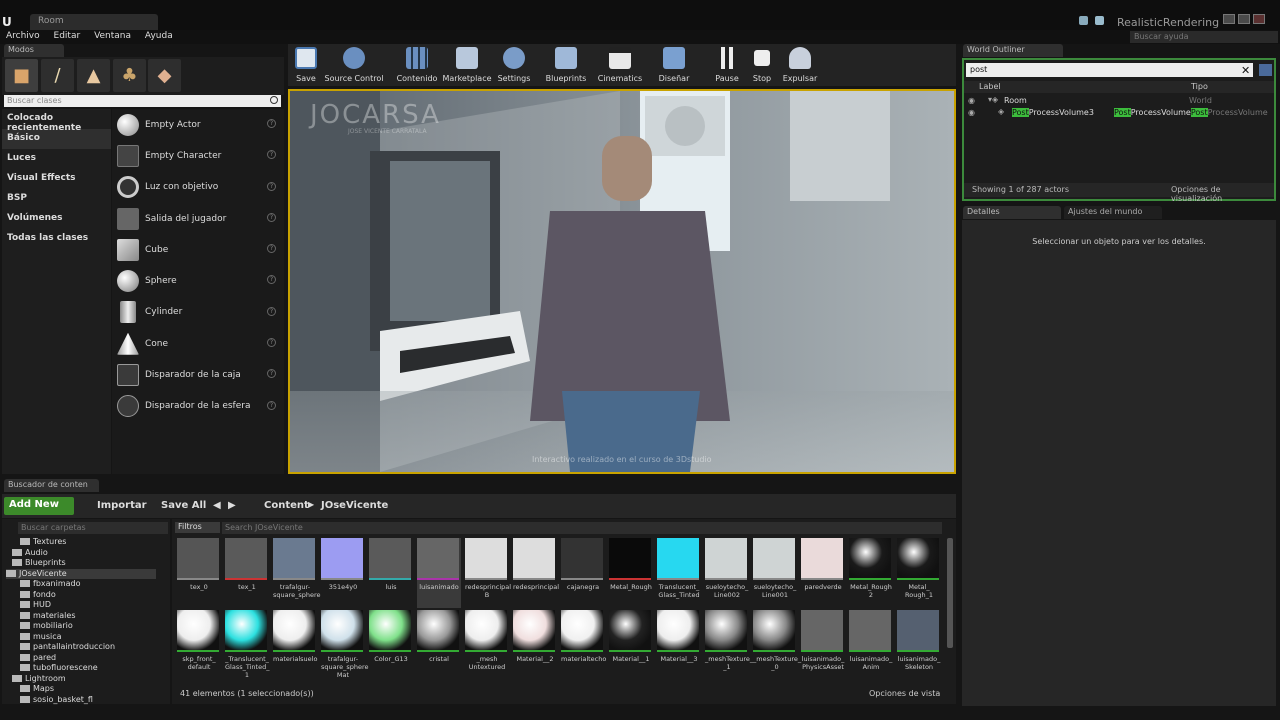 The height and width of the screenshot is (720, 1280). I want to click on menu-ayuda: Ayuda, so click(159, 36).